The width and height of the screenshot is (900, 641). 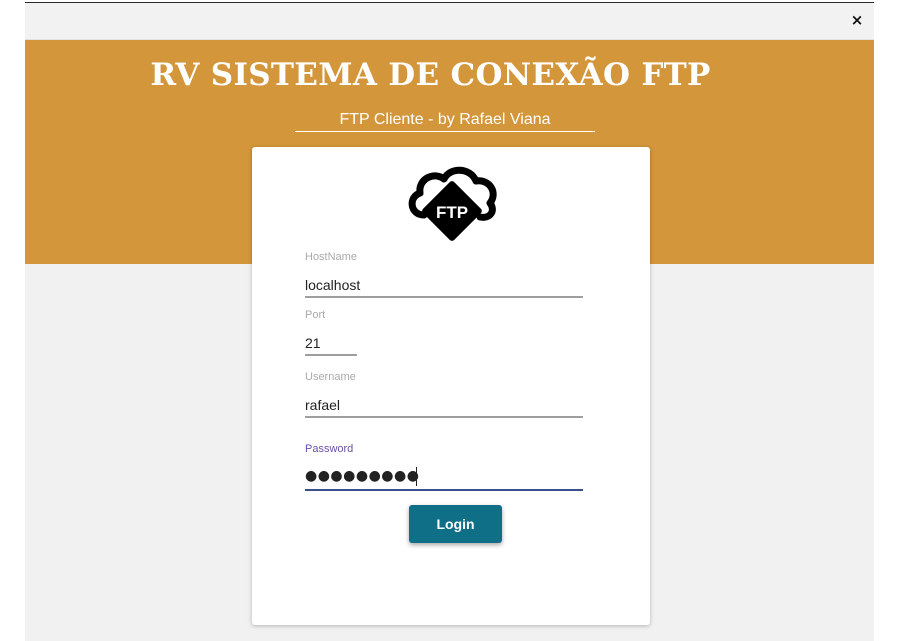 I want to click on password-field-group: Password ●●●●●●●●●, so click(x=444, y=468).